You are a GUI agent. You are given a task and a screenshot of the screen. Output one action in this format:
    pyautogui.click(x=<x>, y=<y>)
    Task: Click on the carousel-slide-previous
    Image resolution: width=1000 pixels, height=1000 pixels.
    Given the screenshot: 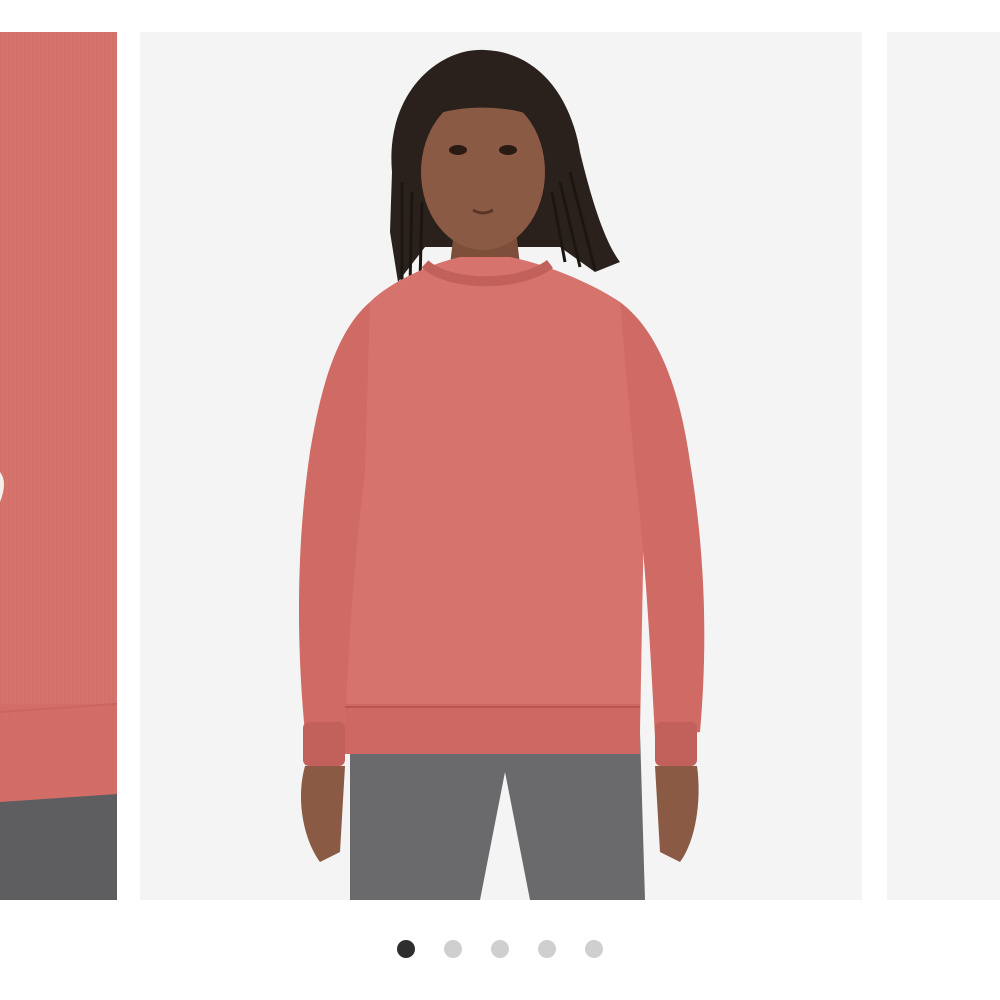 What is the action you would take?
    pyautogui.click(x=58, y=466)
    